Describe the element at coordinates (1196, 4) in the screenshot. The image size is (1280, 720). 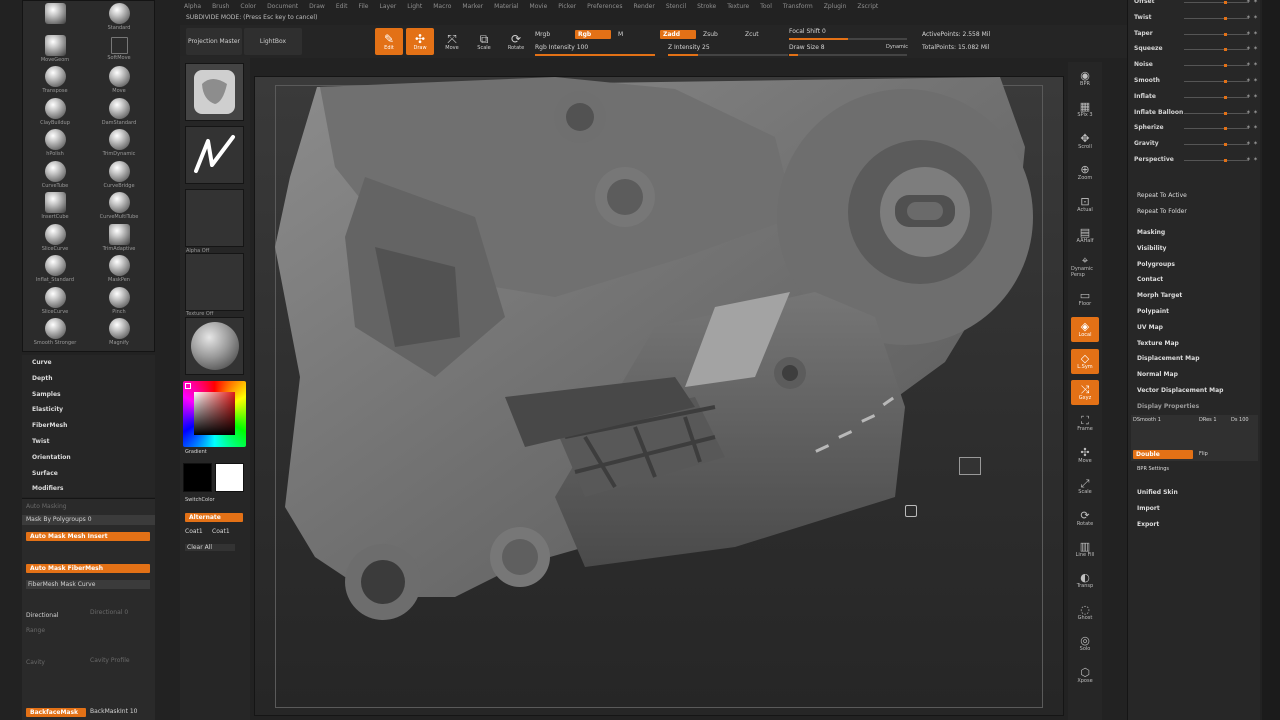
I see `deformation-slider: Offset ✶ ✶` at that location.